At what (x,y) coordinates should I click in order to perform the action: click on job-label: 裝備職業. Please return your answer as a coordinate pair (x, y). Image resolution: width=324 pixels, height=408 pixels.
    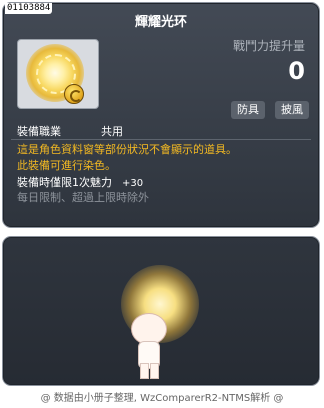
    Looking at the image, I should click on (39, 131).